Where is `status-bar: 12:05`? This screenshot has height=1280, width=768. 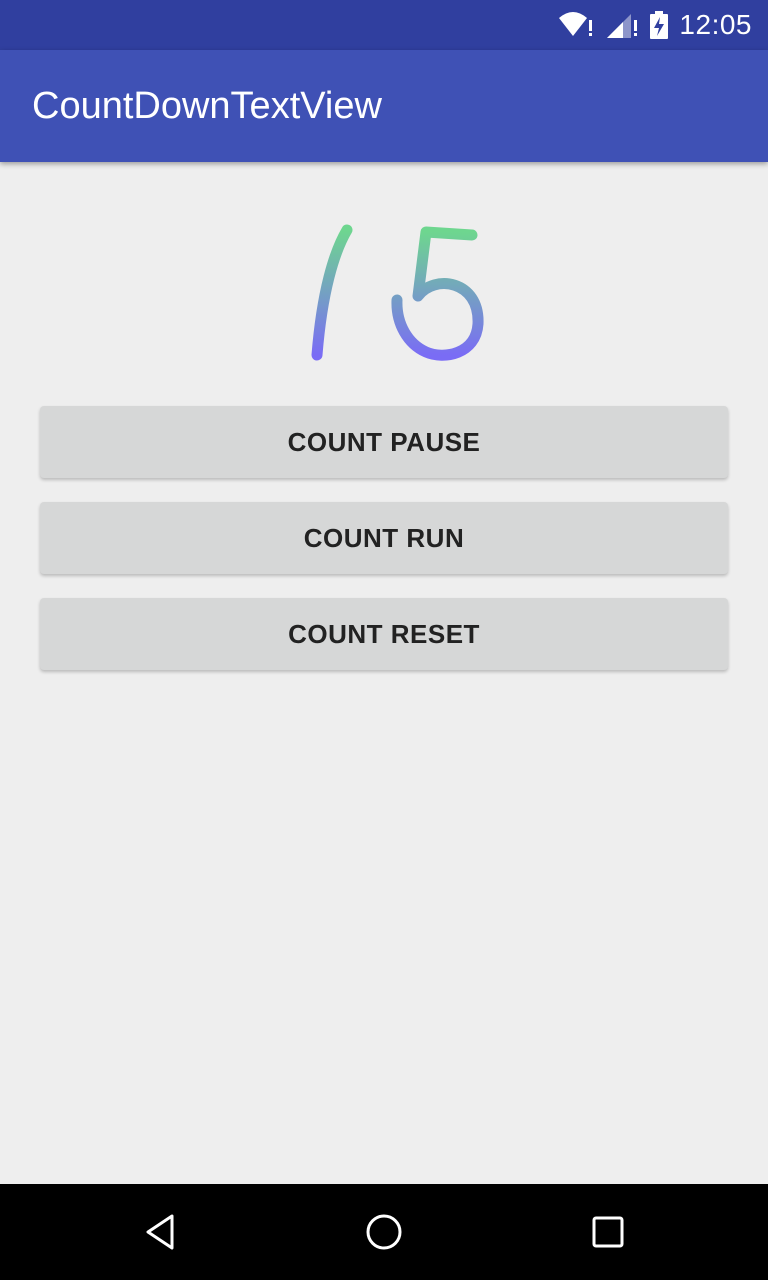 status-bar: 12:05 is located at coordinates (384, 25).